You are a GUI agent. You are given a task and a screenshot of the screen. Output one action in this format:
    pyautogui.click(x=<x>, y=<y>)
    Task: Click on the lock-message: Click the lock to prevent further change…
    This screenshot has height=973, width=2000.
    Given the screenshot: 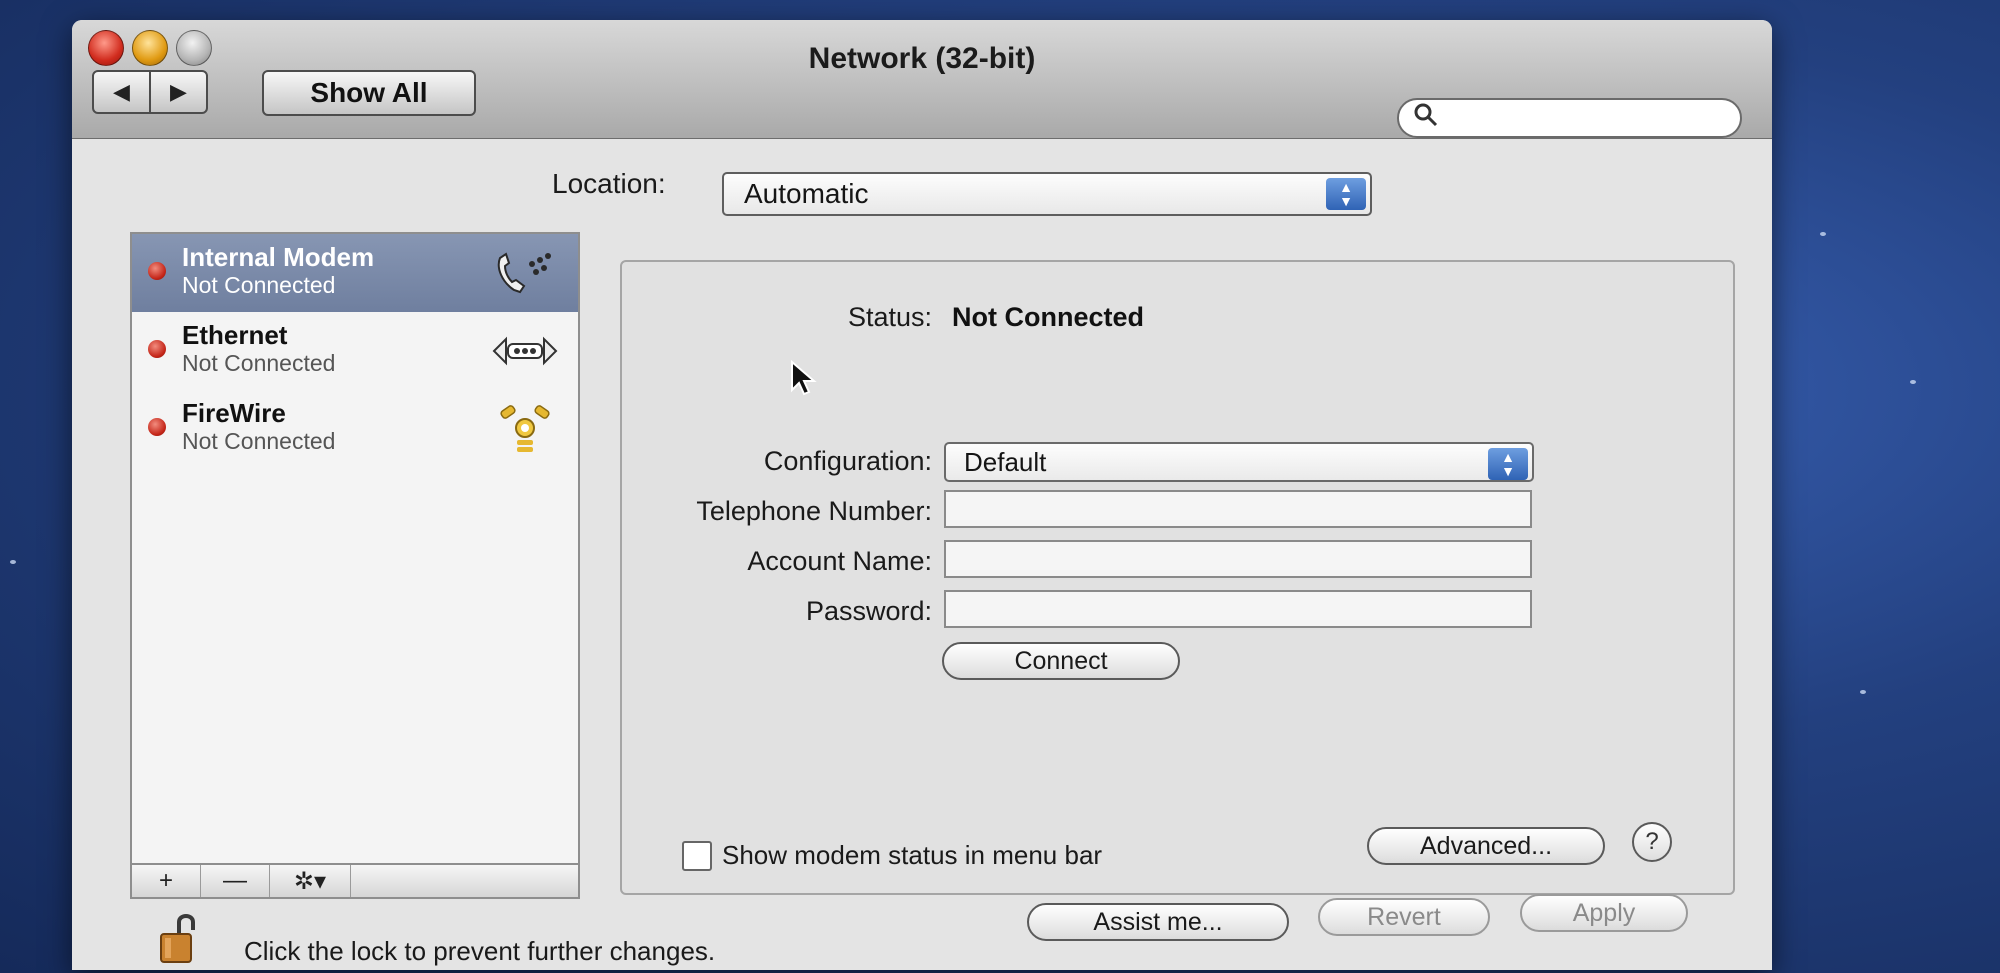 What is the action you would take?
    pyautogui.click(x=480, y=951)
    